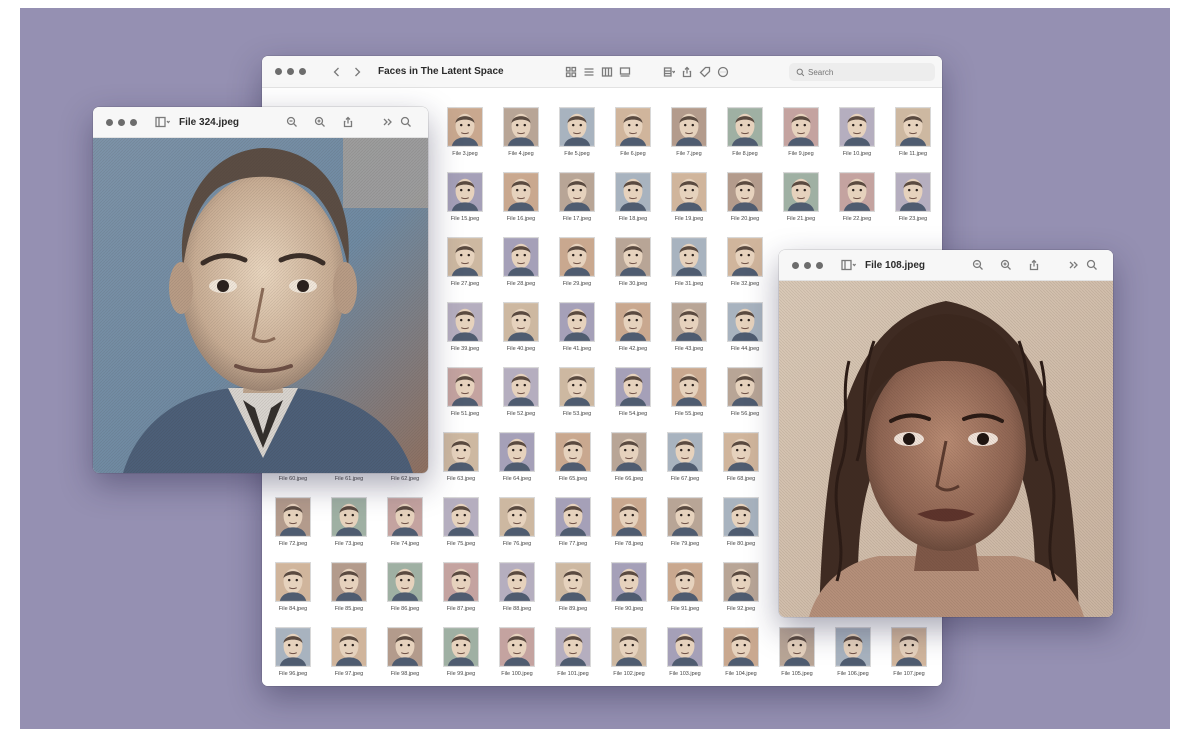  What do you see at coordinates (689, 261) in the screenshot?
I see `file-item: File 31.jpeg` at bounding box center [689, 261].